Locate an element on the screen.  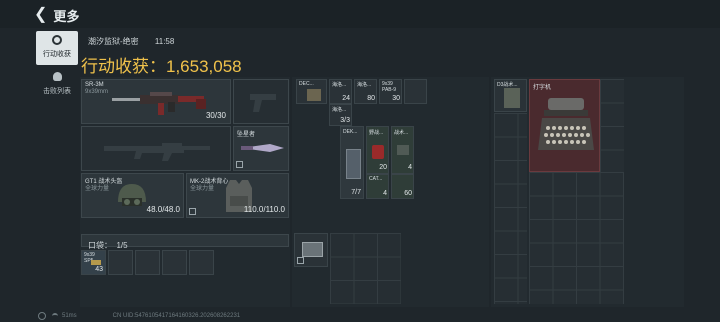
medkit-icon is located at coordinates (378, 152).